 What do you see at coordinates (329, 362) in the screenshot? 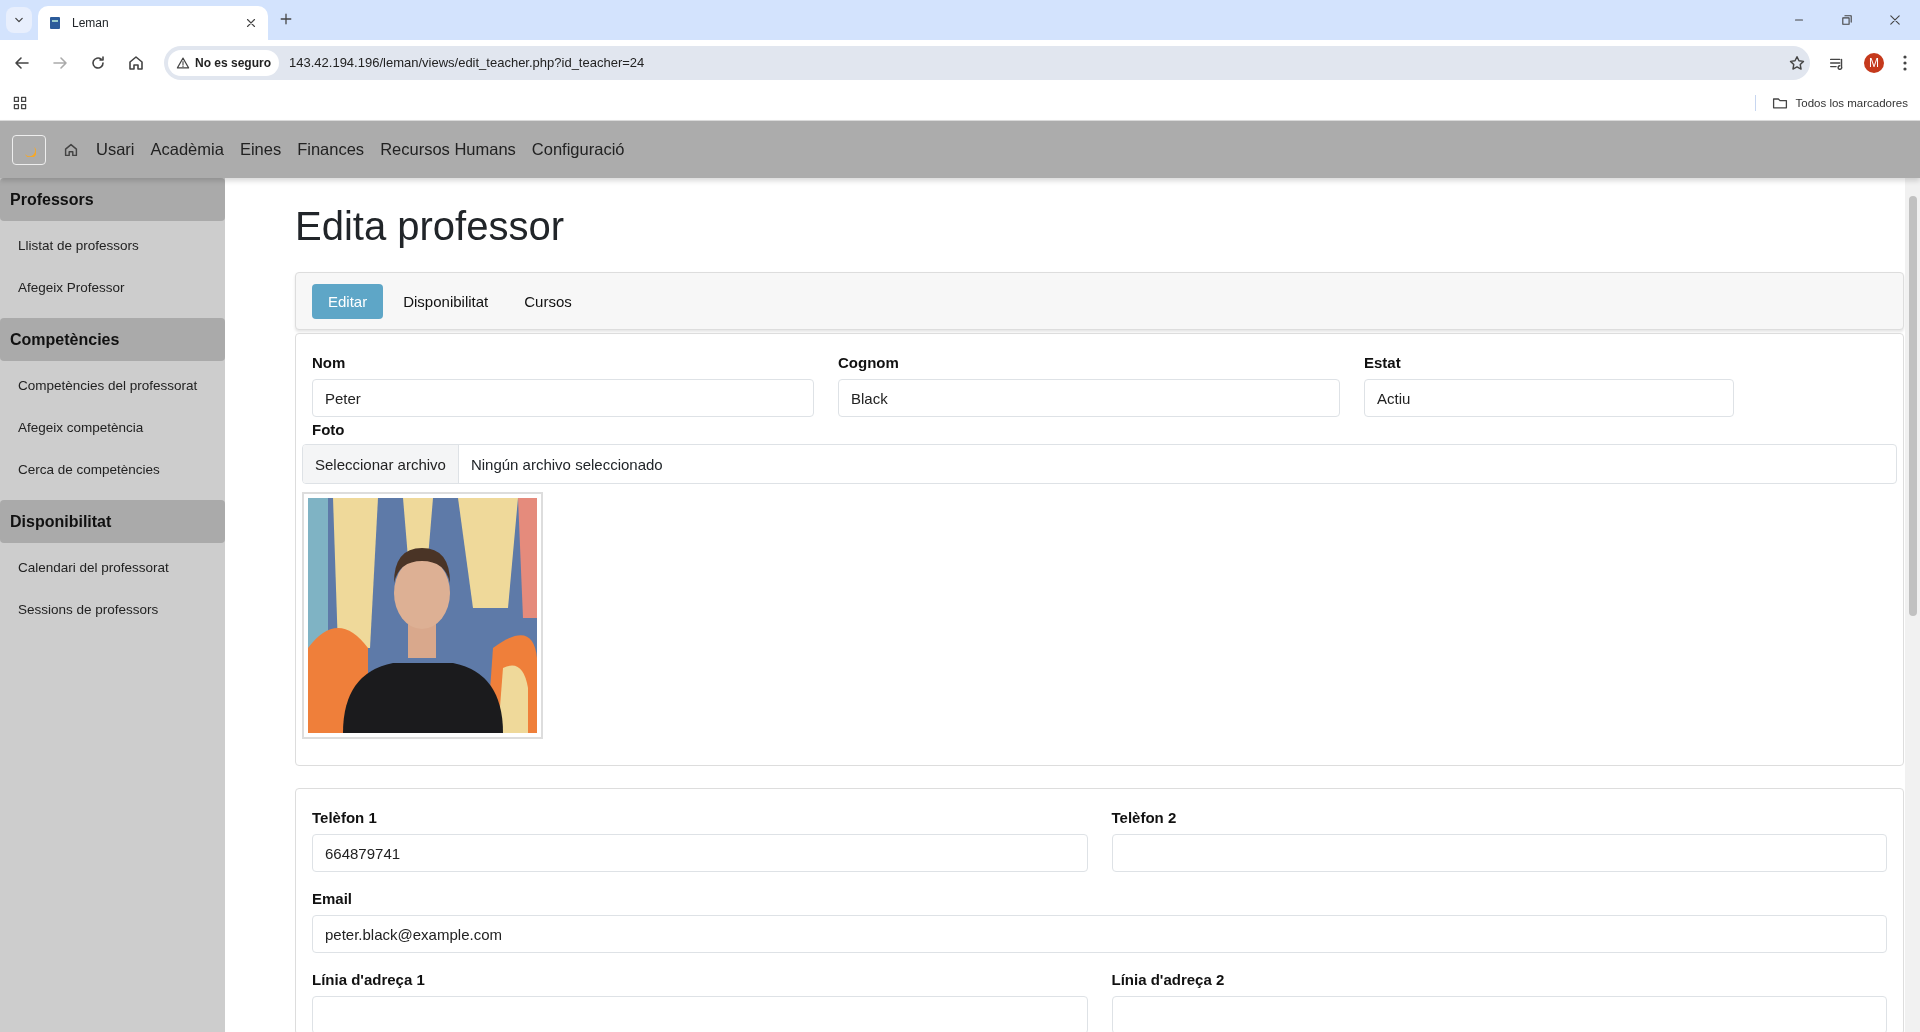
I see `field-label: Nom` at bounding box center [329, 362].